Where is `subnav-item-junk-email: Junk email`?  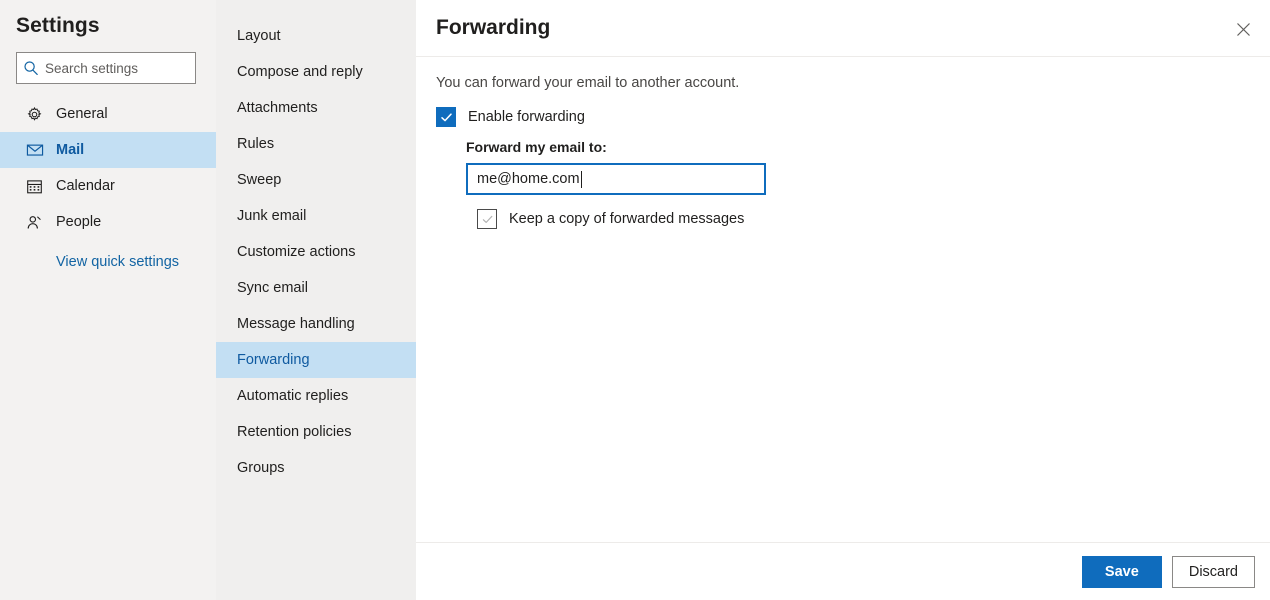 subnav-item-junk-email: Junk email is located at coordinates (316, 216).